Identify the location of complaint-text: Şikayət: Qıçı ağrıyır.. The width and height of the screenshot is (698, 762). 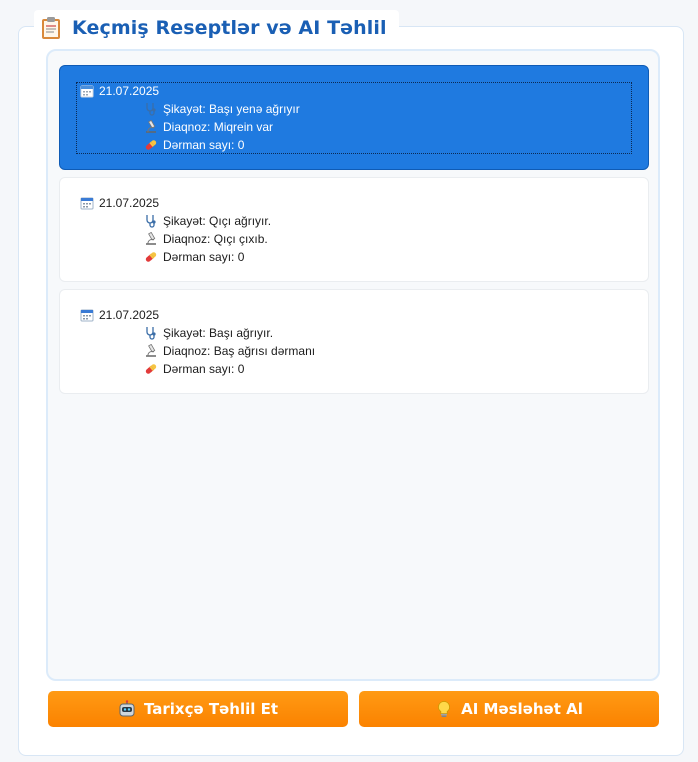
(217, 221).